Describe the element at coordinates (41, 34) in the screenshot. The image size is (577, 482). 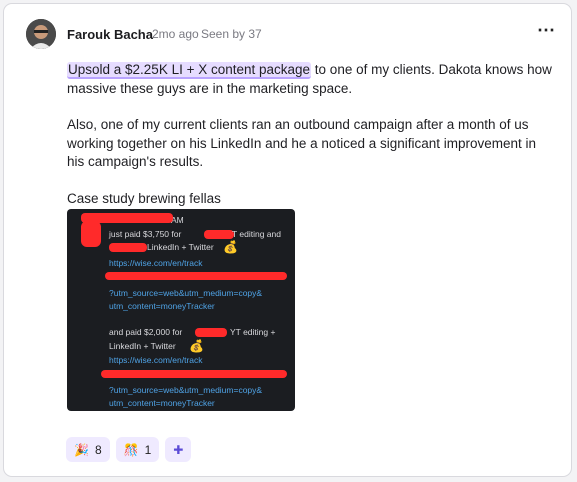
I see `avatar` at that location.